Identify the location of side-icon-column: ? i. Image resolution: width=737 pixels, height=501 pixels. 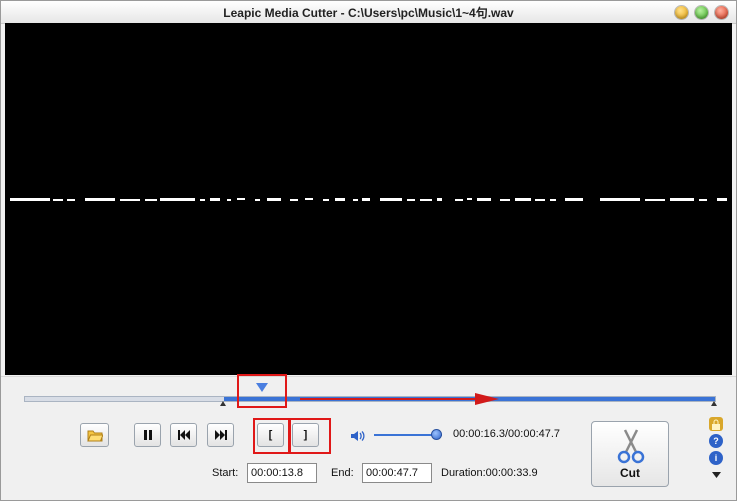
(718, 451).